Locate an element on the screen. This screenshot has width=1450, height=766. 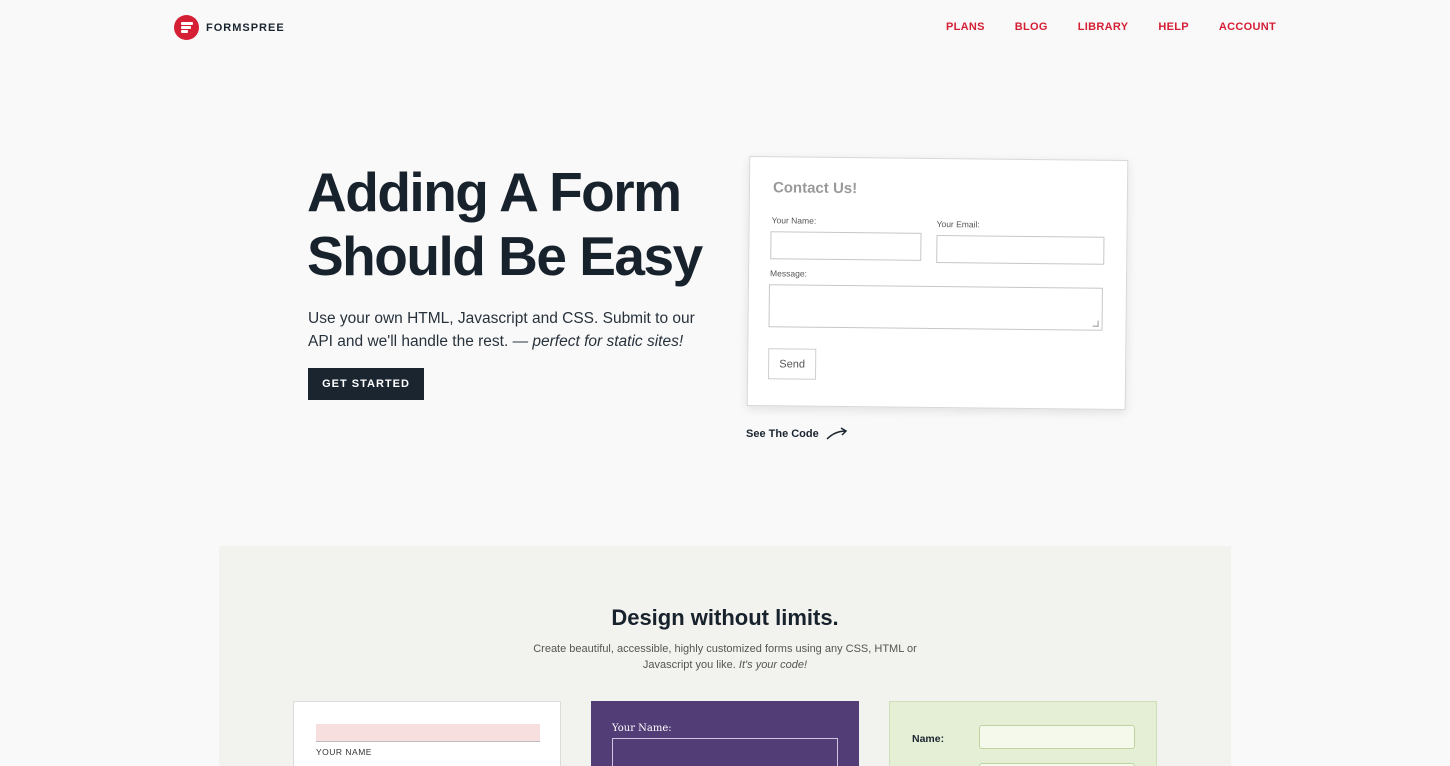
main-nav: PLANS BLOG LIBRARY HELP ACCOUNT is located at coordinates (1111, 27).